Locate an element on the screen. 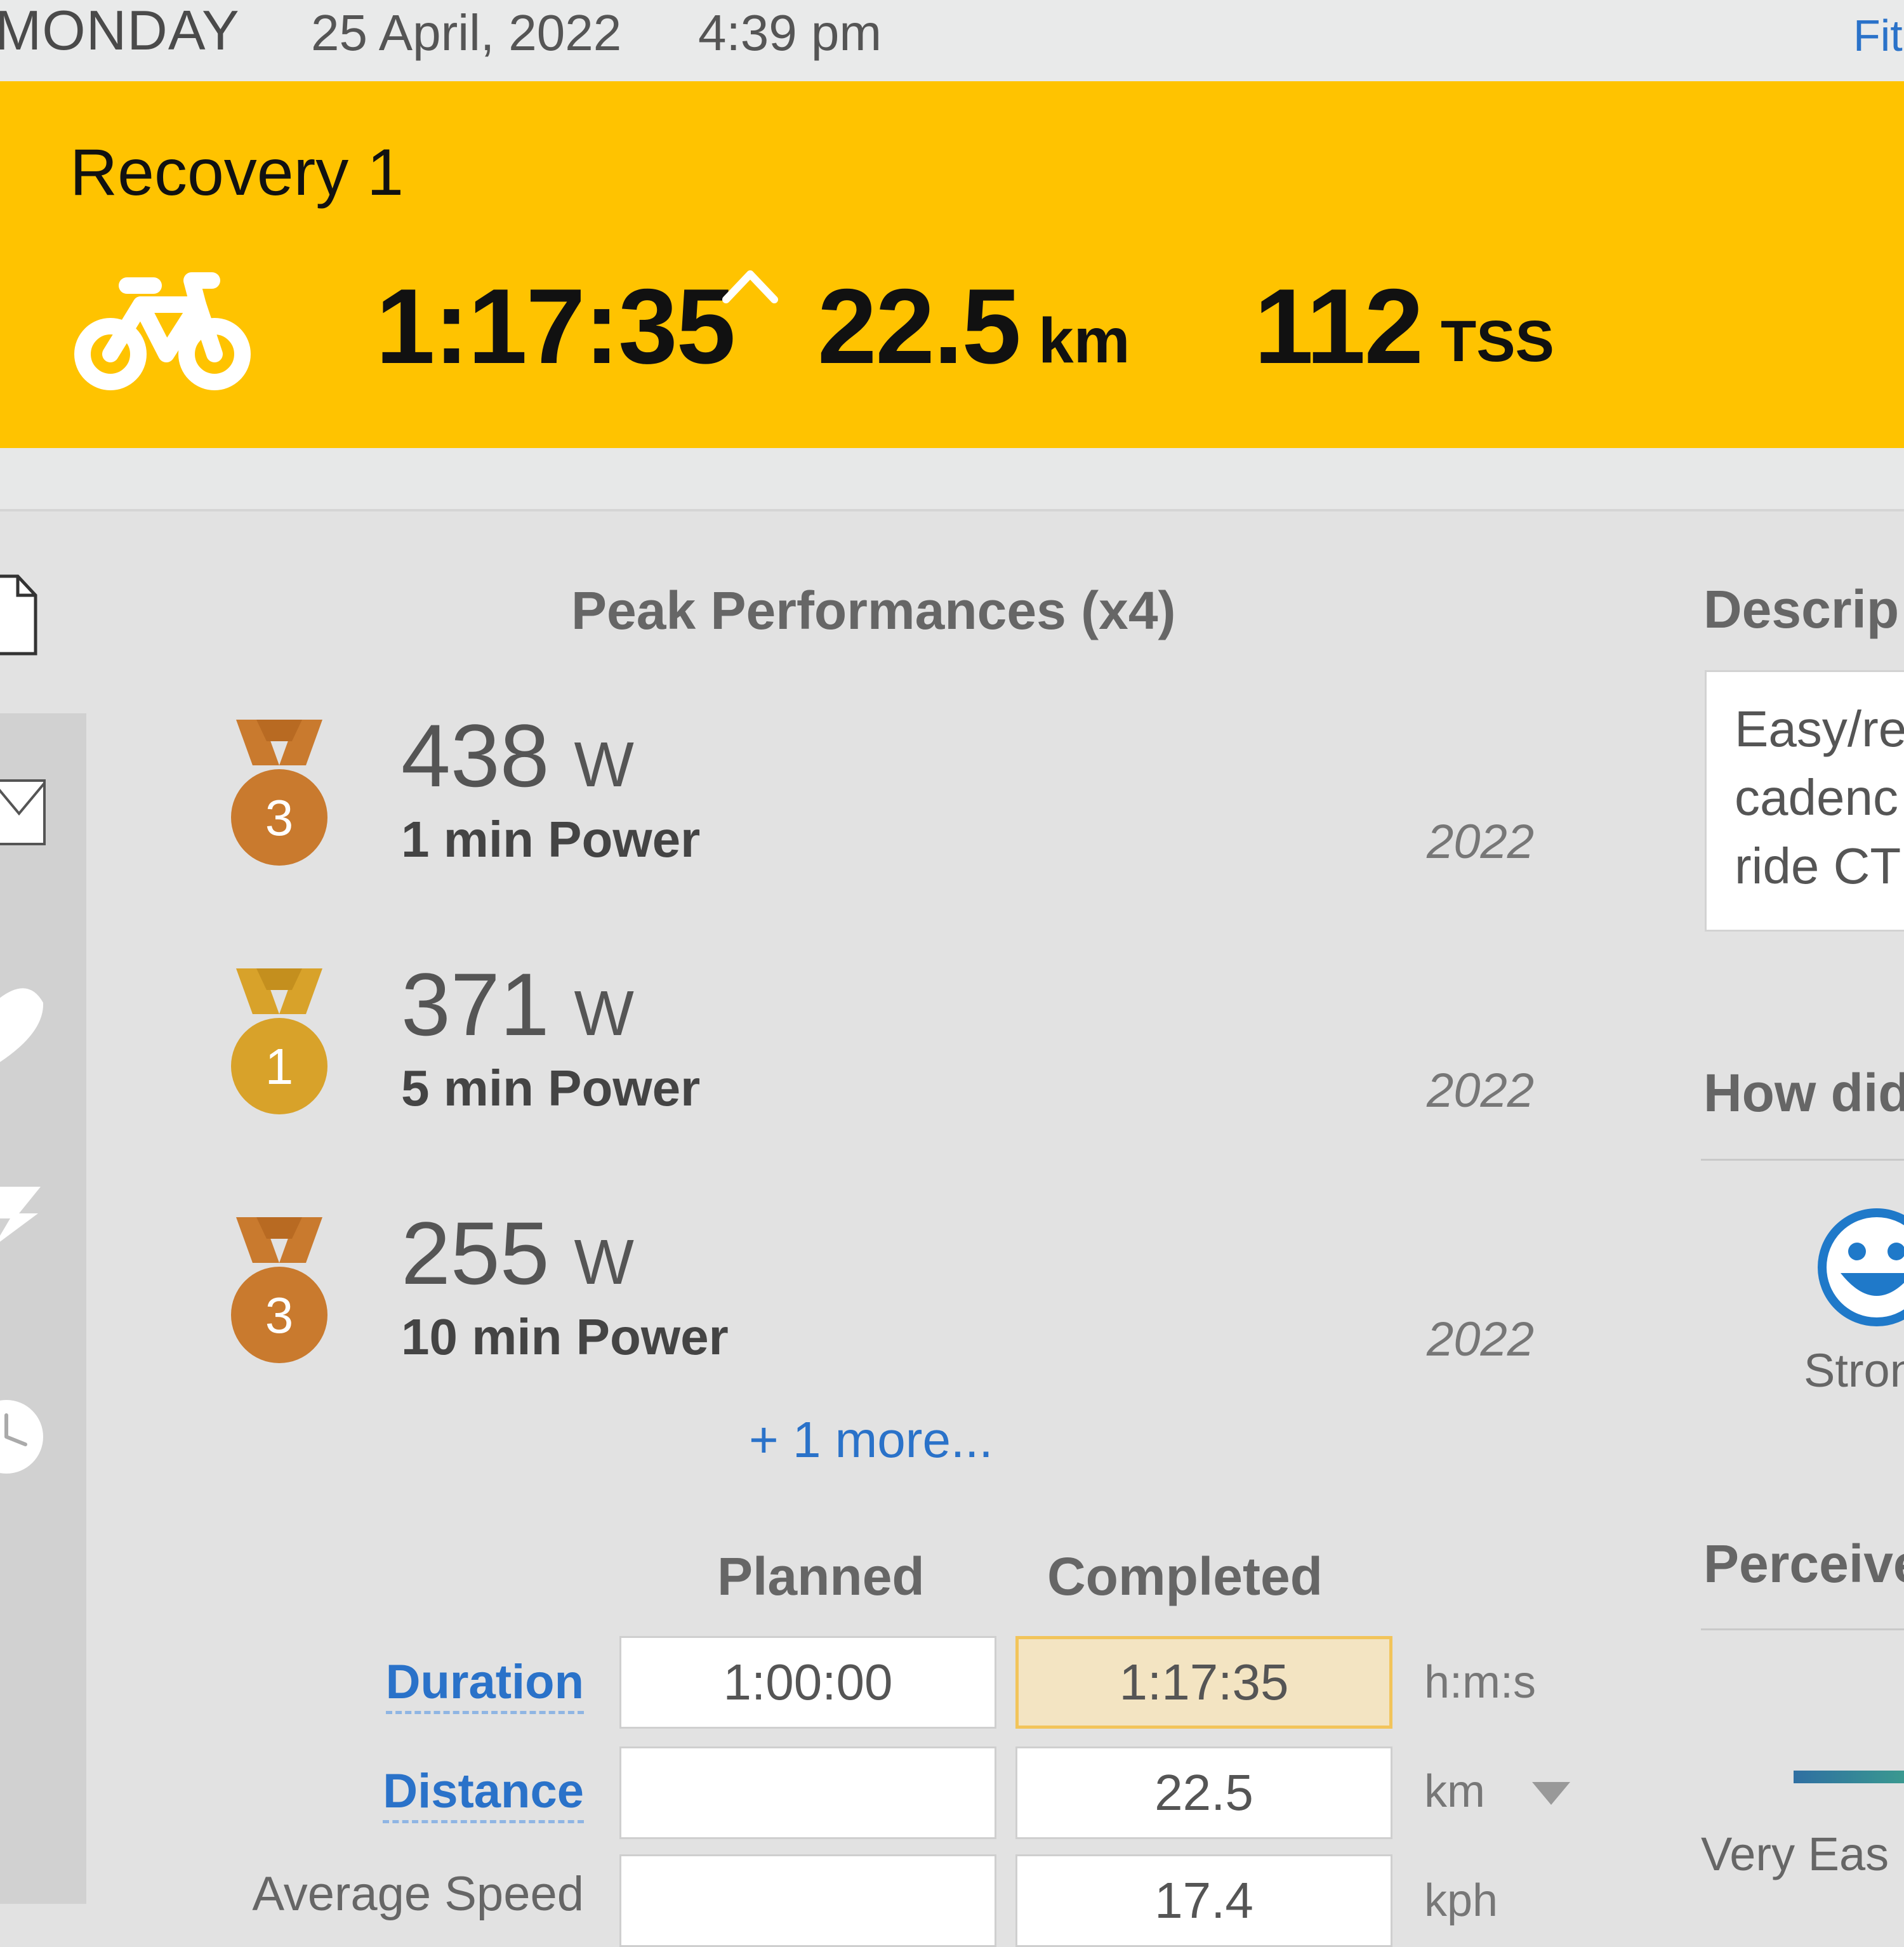 The height and width of the screenshot is (1947, 1904). description-box: Easy/re cadenc ride CT is located at coordinates (1804, 801).